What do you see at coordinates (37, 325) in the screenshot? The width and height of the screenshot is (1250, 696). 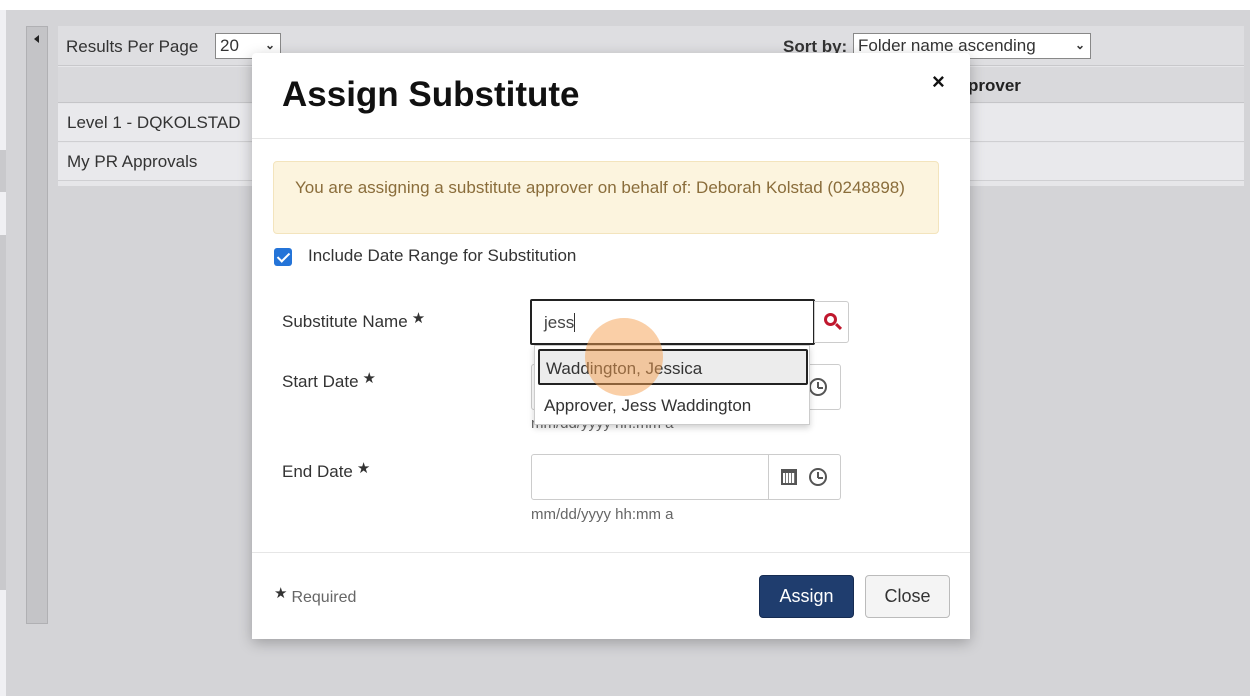 I see `side-panel-toggle` at bounding box center [37, 325].